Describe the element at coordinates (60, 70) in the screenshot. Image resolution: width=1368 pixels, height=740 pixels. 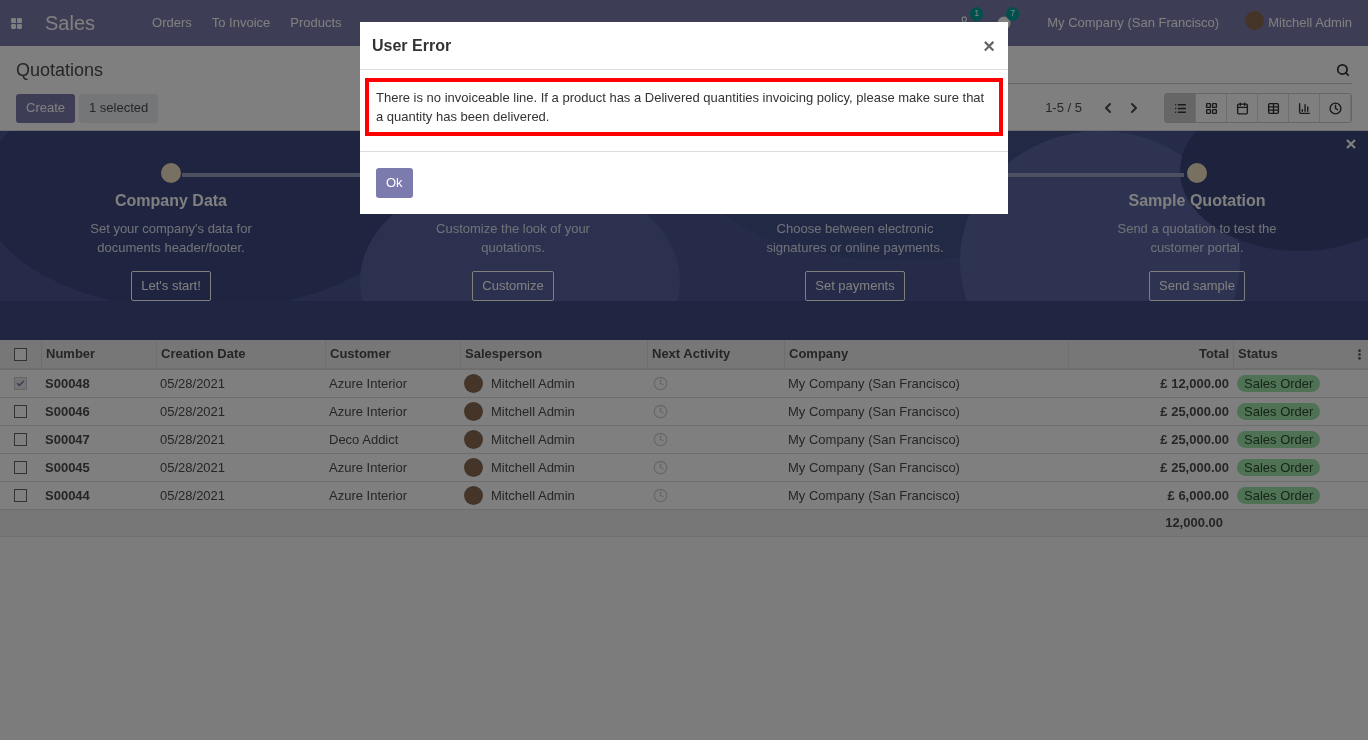
I see `page-title: Quotations` at that location.